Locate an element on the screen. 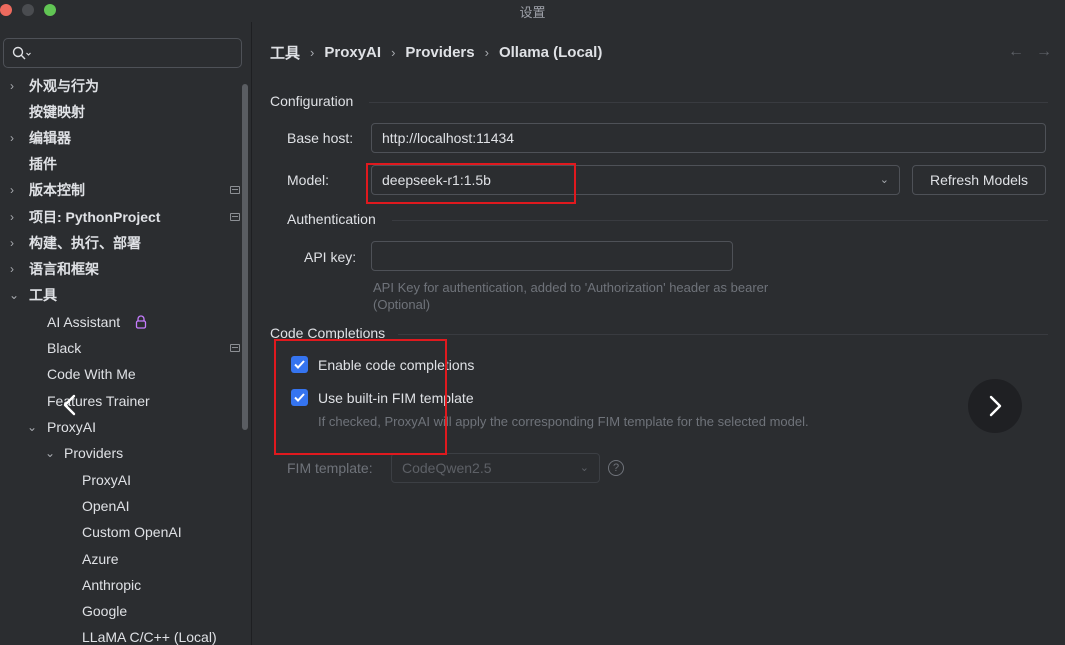  sidebar-item-provider-azure: Azure is located at coordinates (100, 559).